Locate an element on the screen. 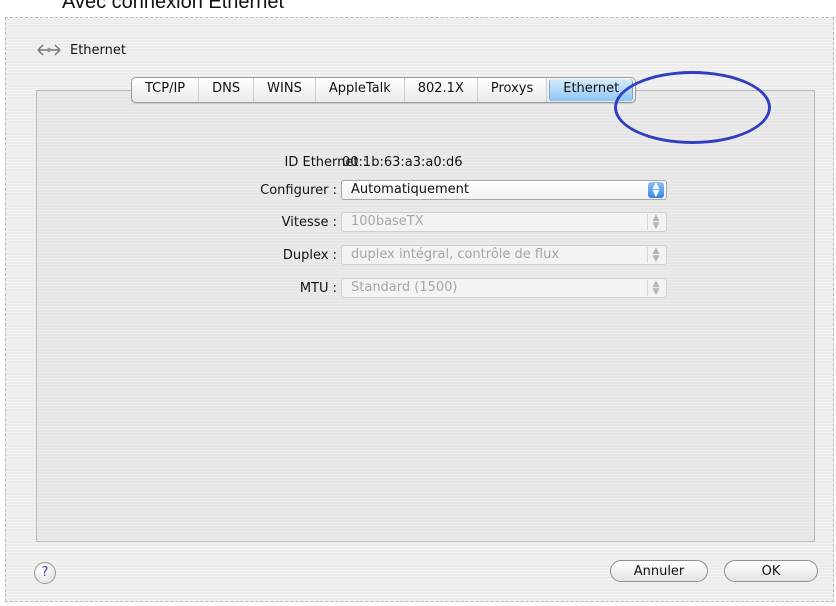 The width and height of the screenshot is (836, 606). help-button: ? is located at coordinates (45, 573).